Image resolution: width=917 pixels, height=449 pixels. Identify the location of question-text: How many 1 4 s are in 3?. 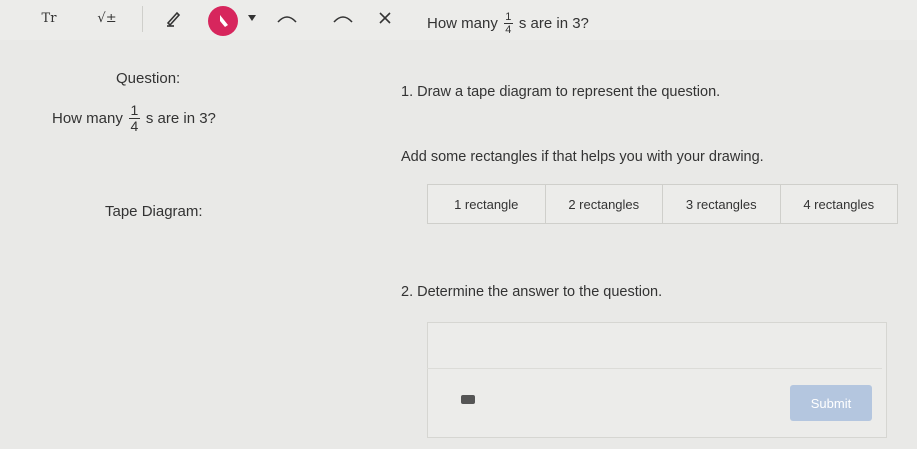
(134, 118).